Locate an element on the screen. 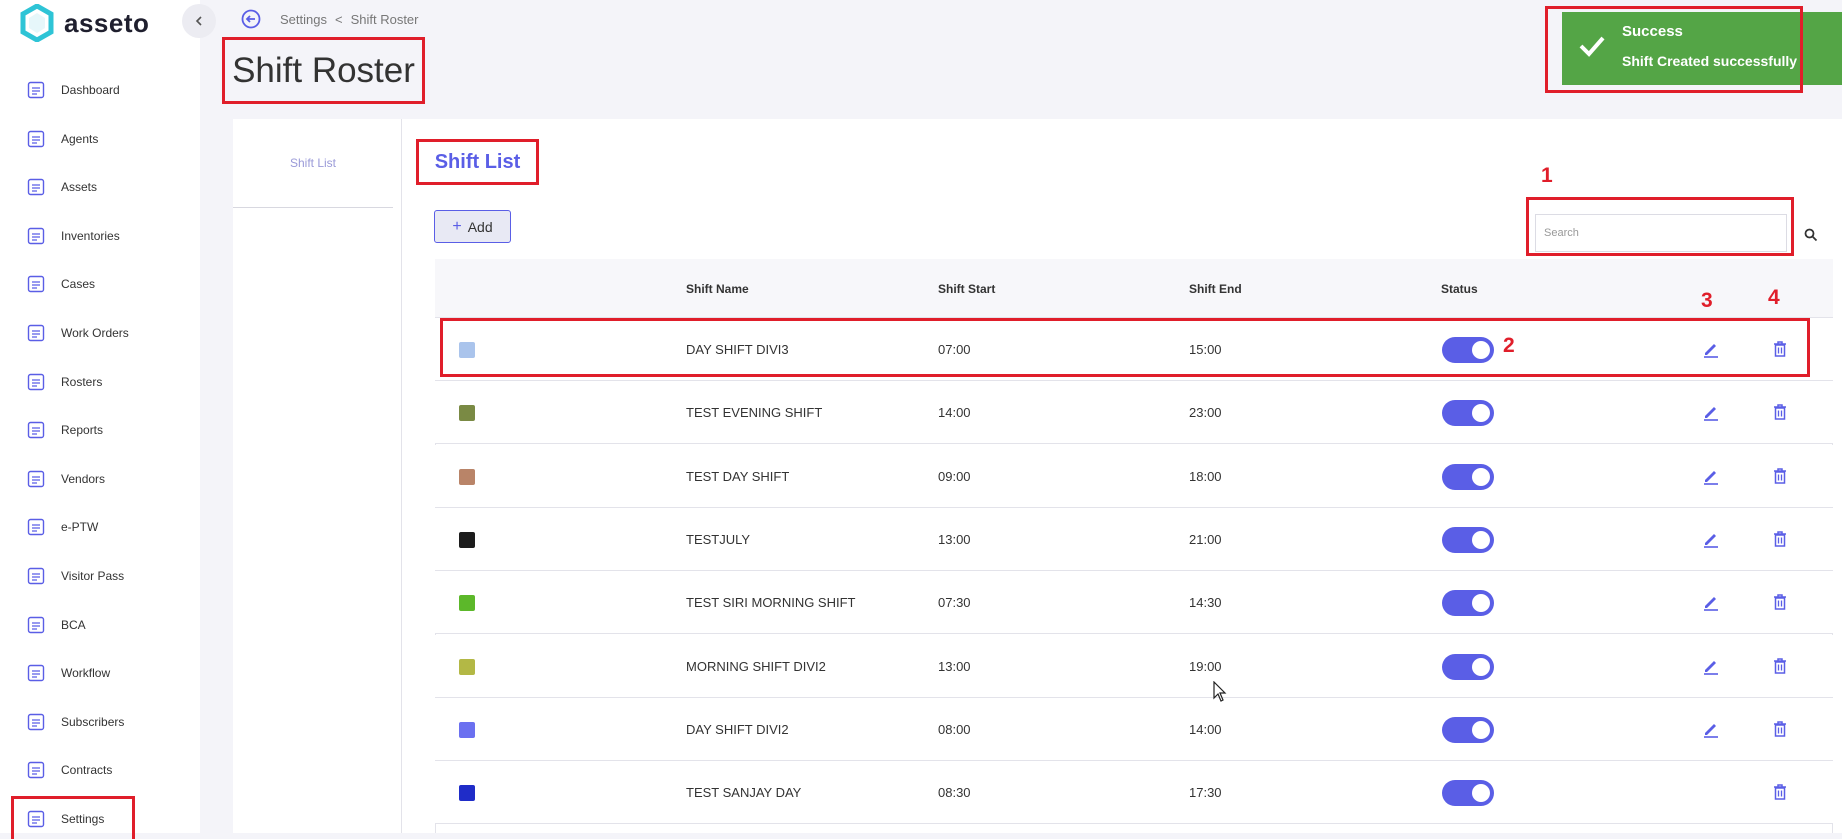  sidebar-item-contracts: Contracts is located at coordinates (99, 770).